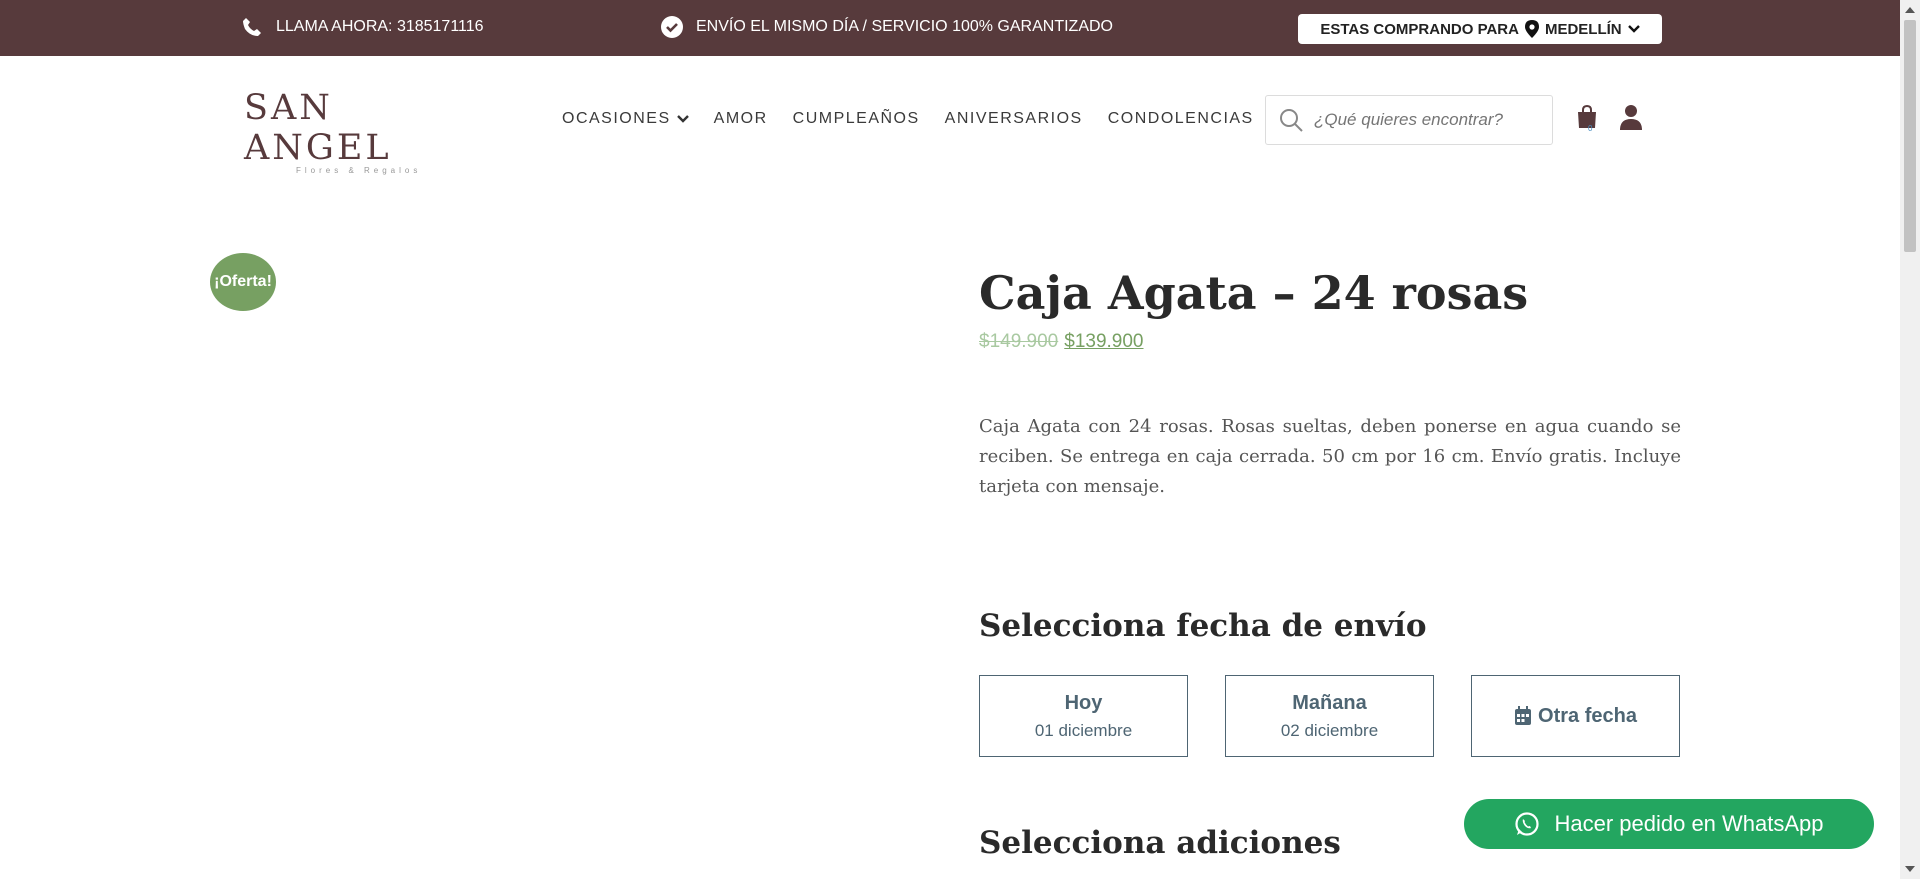 This screenshot has height=879, width=1920. Describe the element at coordinates (1061, 342) in the screenshot. I see `price-block: $149.900 $139.900` at that location.